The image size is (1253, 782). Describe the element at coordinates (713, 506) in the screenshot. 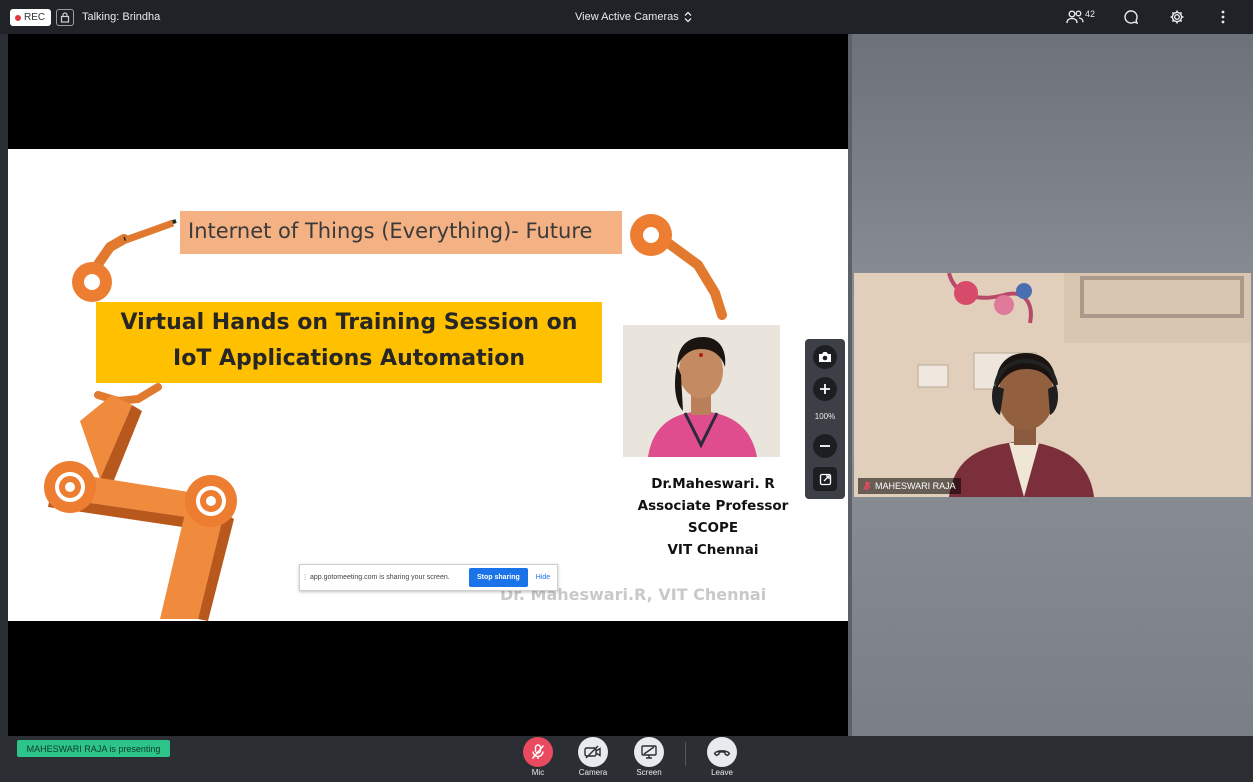

I see `presenter-role: Associate Professor` at that location.